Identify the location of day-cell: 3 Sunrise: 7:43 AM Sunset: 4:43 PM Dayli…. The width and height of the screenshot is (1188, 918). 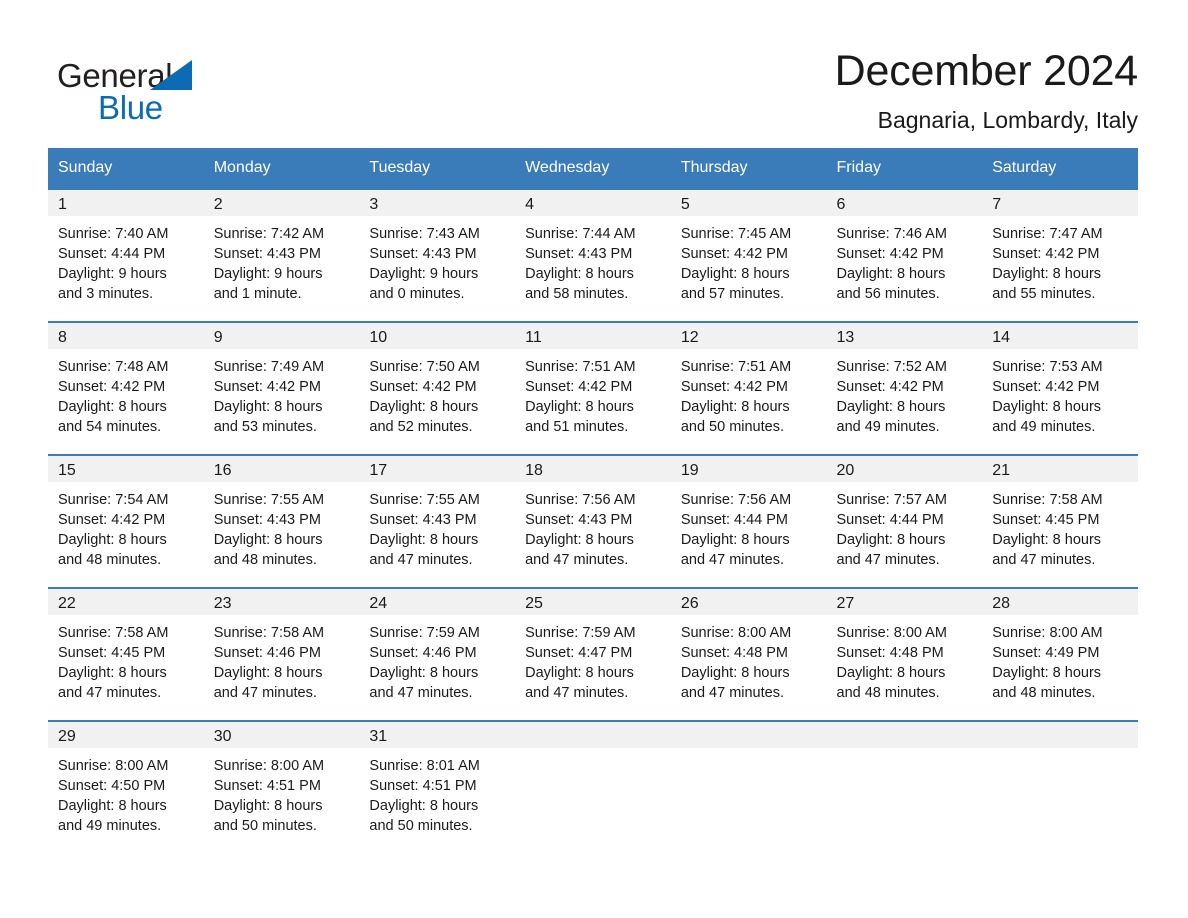
(437, 254).